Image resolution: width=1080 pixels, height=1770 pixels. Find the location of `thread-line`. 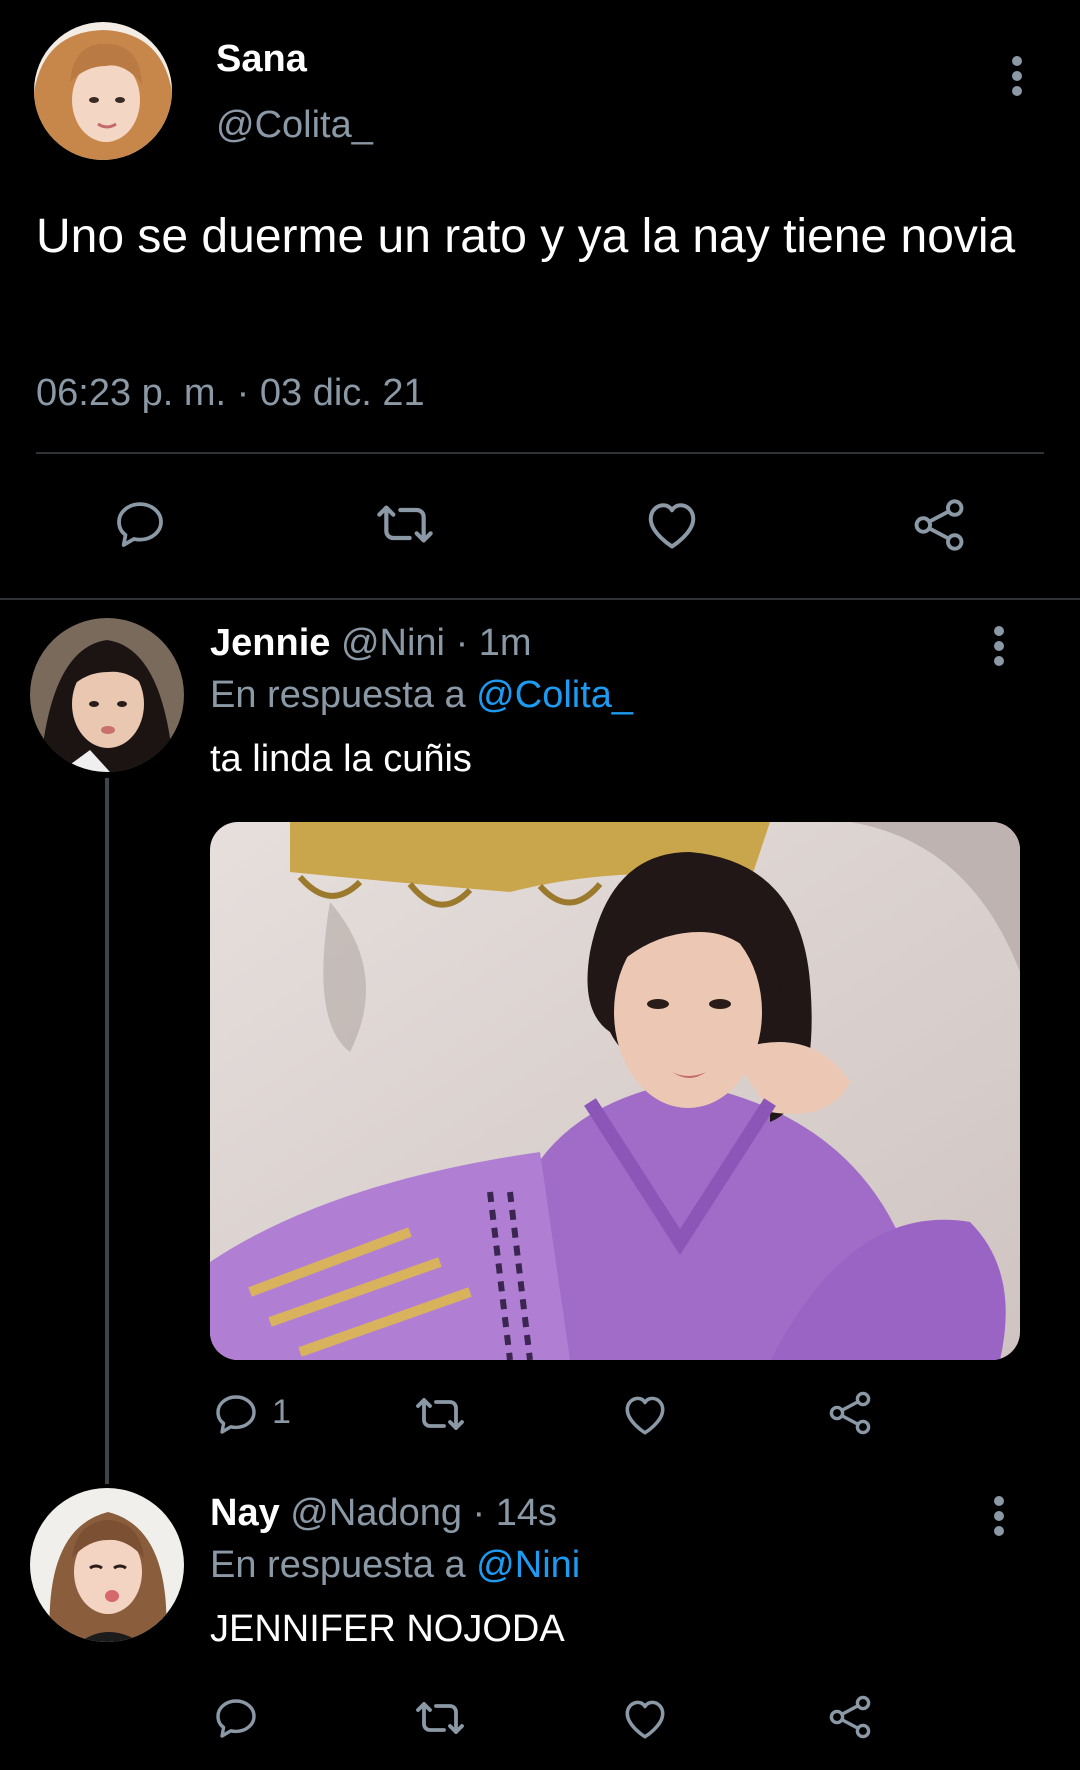

thread-line is located at coordinates (107, 1131).